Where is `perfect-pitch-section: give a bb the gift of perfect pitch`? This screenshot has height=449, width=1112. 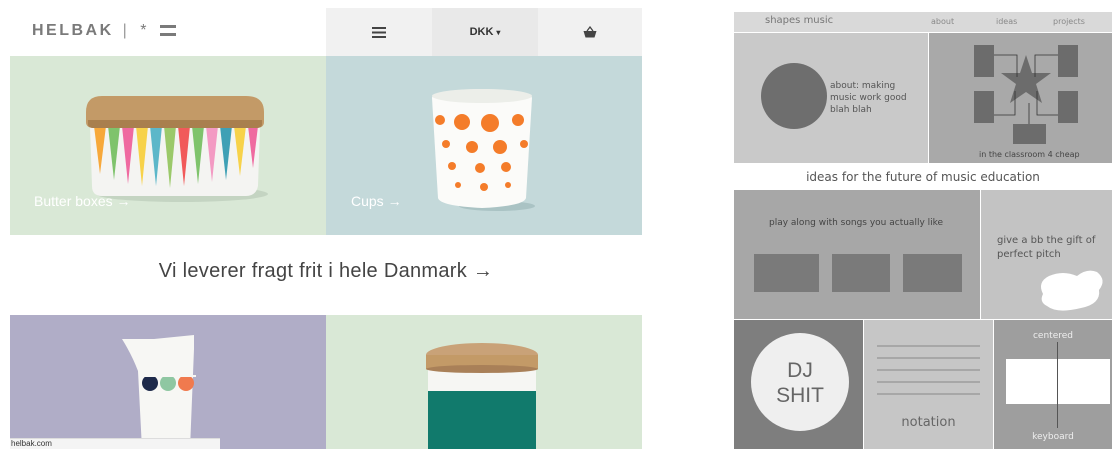
perfect-pitch-section: give a bb the gift of perfect pitch is located at coordinates (1046, 254).